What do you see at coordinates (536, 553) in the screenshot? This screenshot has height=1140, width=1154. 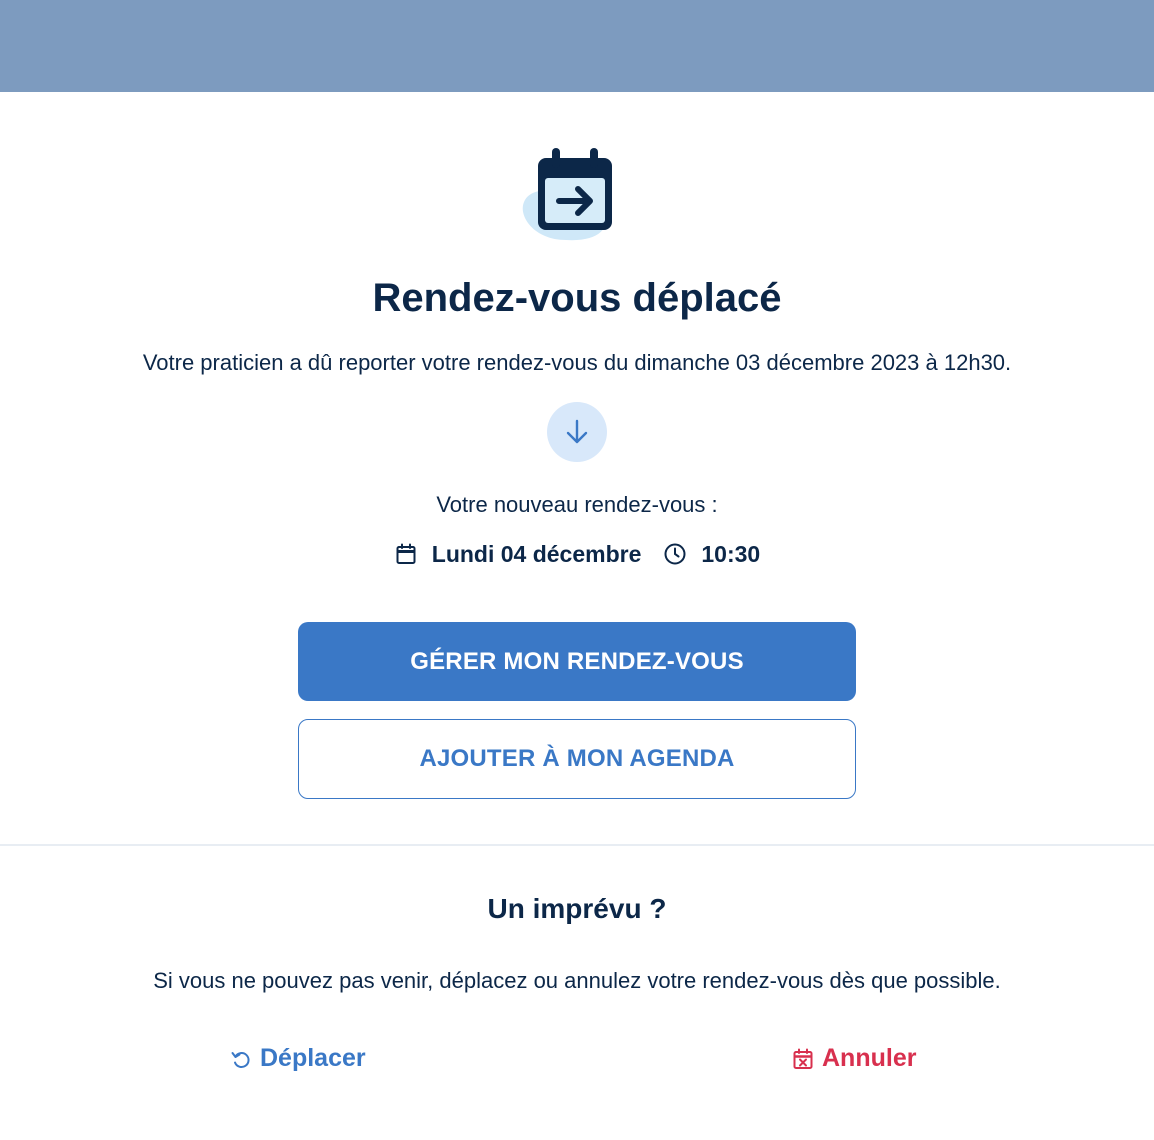 I see `appointment-date: Lundi 04 décembre` at bounding box center [536, 553].